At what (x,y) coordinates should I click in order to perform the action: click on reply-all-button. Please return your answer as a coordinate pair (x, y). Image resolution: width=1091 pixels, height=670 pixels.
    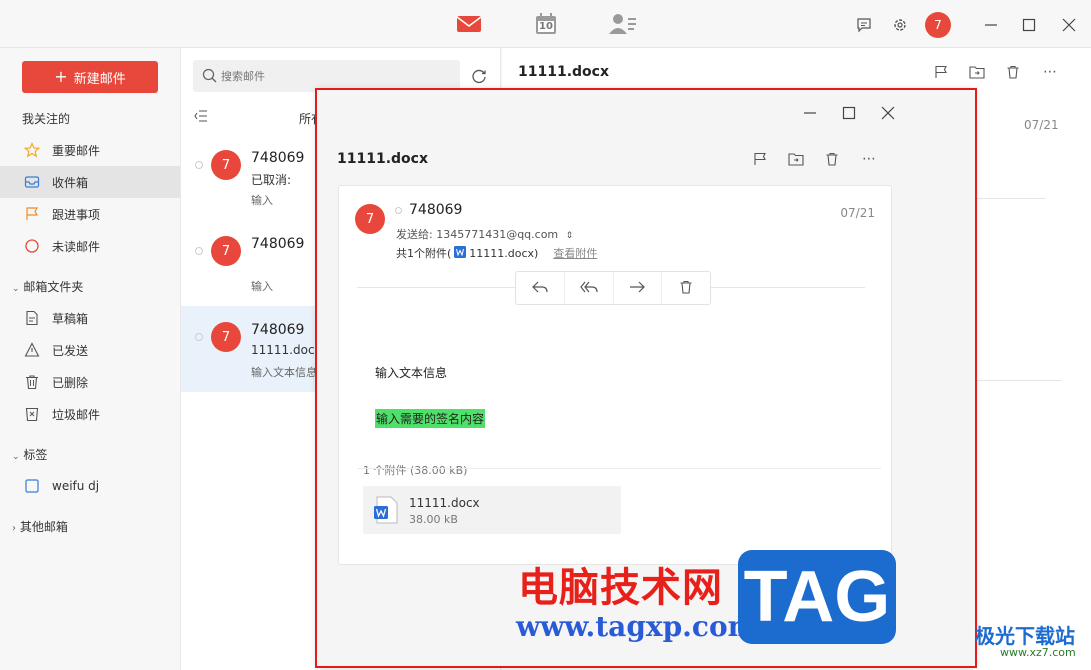
    Looking at the image, I should click on (589, 288).